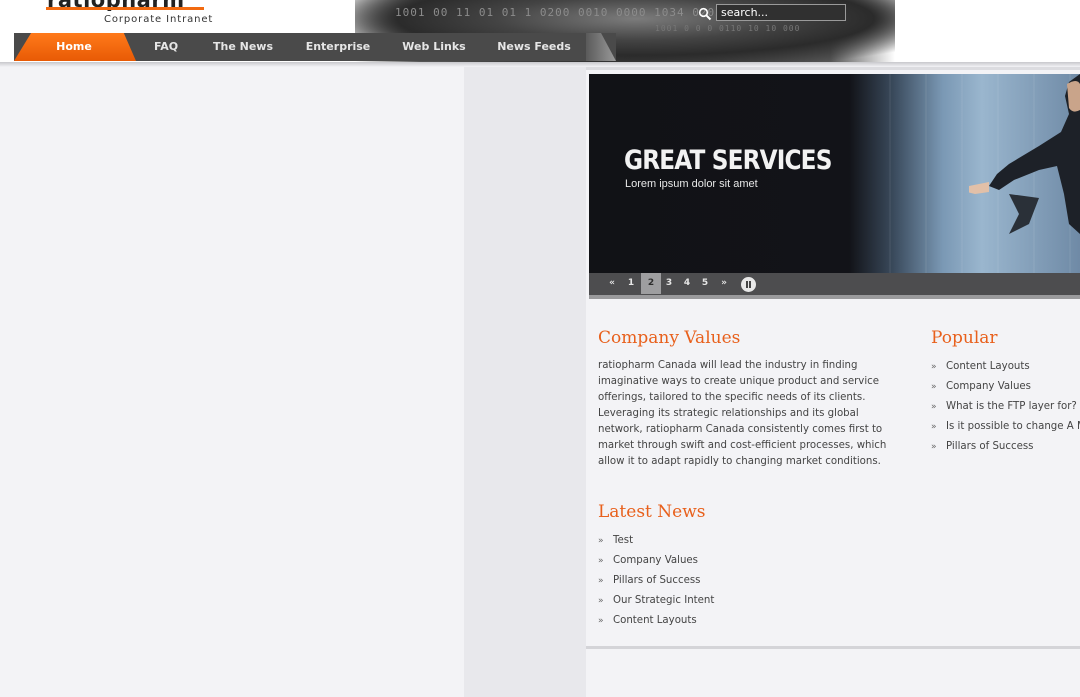 This screenshot has width=1080, height=697. What do you see at coordinates (669, 338) in the screenshot?
I see `company-values-heading: Company Values` at bounding box center [669, 338].